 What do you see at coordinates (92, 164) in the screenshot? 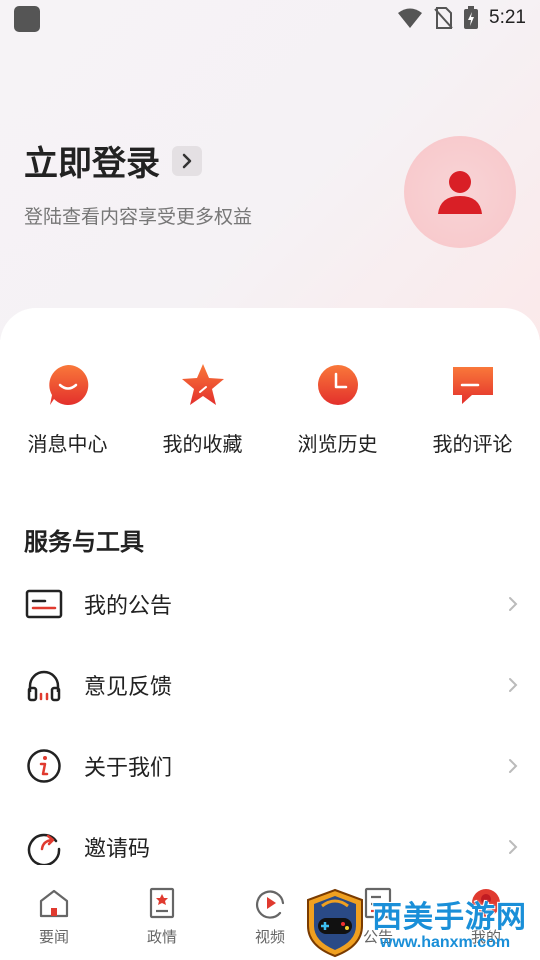
I see `login-title: 立即登录` at bounding box center [92, 164].